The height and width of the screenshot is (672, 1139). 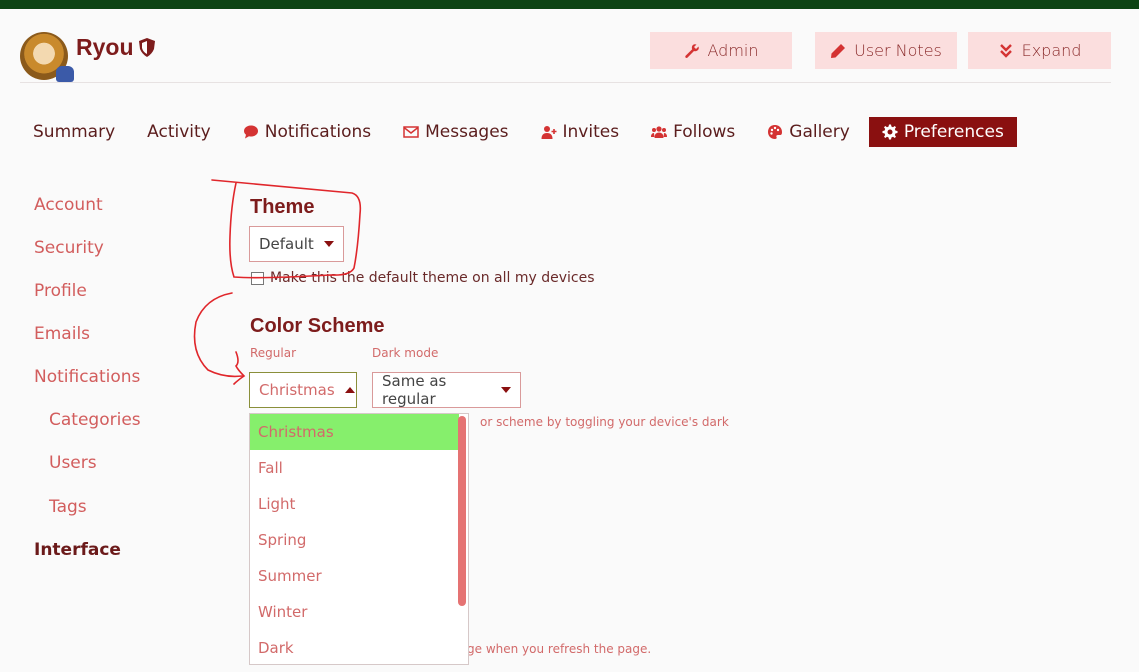 I want to click on color-scheme-heading: Color Scheme, so click(x=317, y=326).